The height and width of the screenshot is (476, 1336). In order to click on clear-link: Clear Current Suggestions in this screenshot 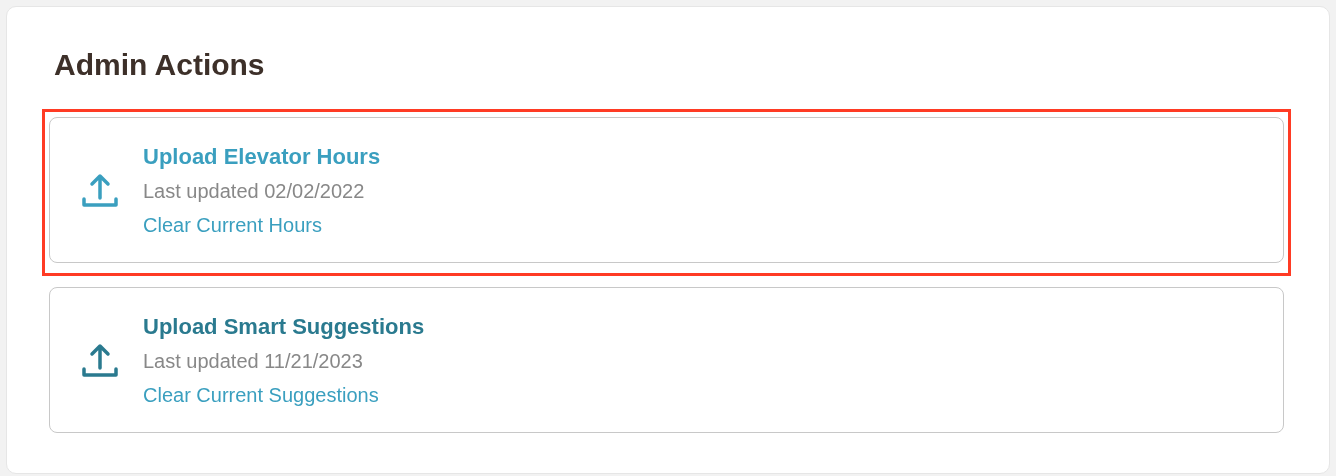, I will do `click(261, 395)`.